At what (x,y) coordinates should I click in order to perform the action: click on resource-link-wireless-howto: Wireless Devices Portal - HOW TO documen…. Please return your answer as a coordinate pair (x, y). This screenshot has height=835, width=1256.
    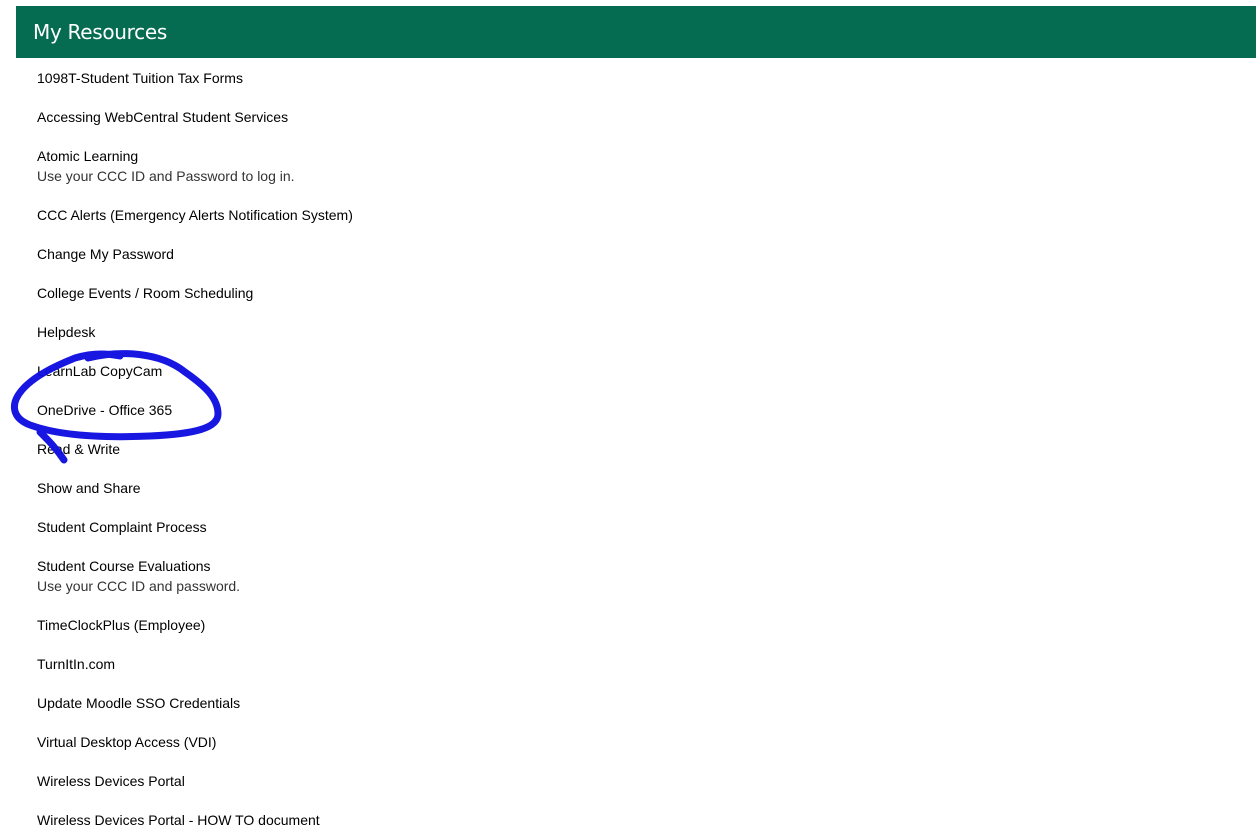
    Looking at the image, I should click on (178, 820).